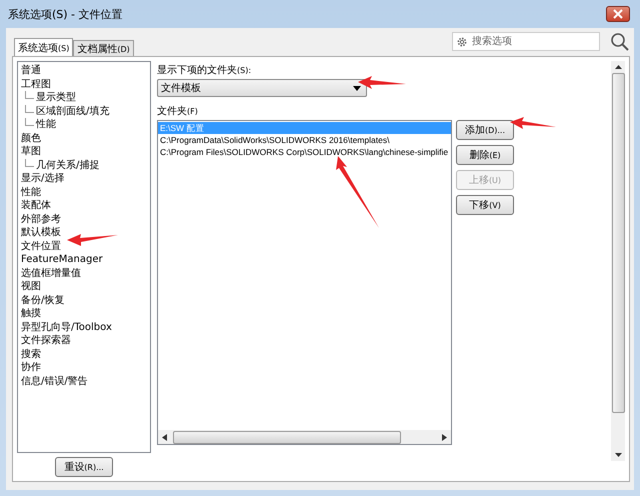  I want to click on right-arrow-icon, so click(444, 437).